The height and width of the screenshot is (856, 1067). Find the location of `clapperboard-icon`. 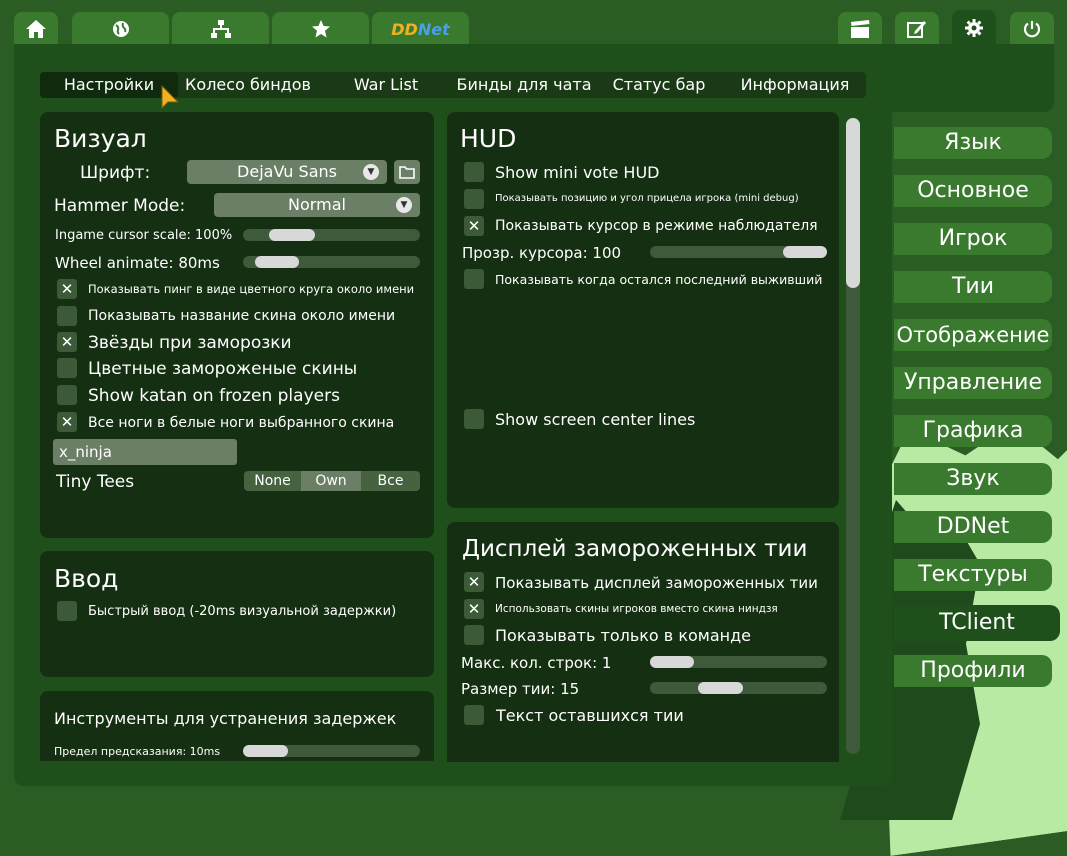

clapperboard-icon is located at coordinates (860, 29).